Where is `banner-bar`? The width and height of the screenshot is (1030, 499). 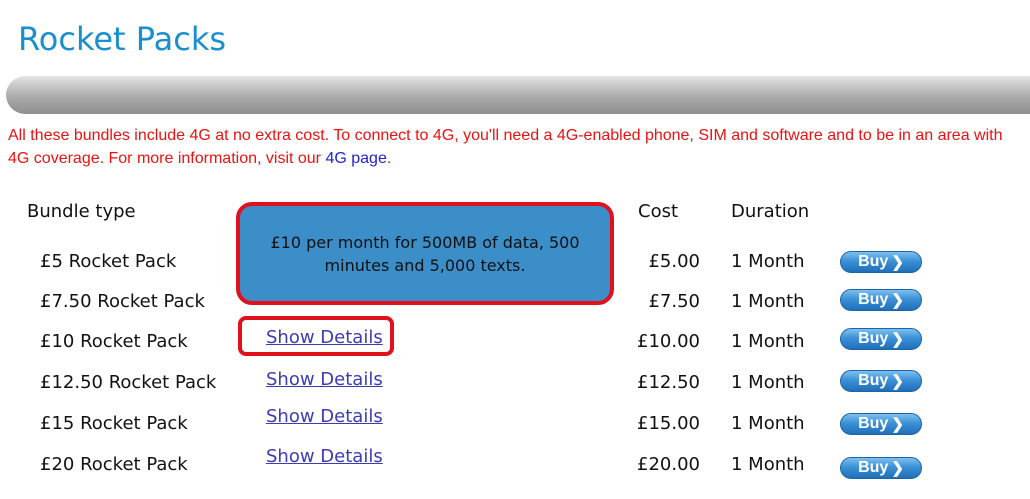
banner-bar is located at coordinates (518, 95).